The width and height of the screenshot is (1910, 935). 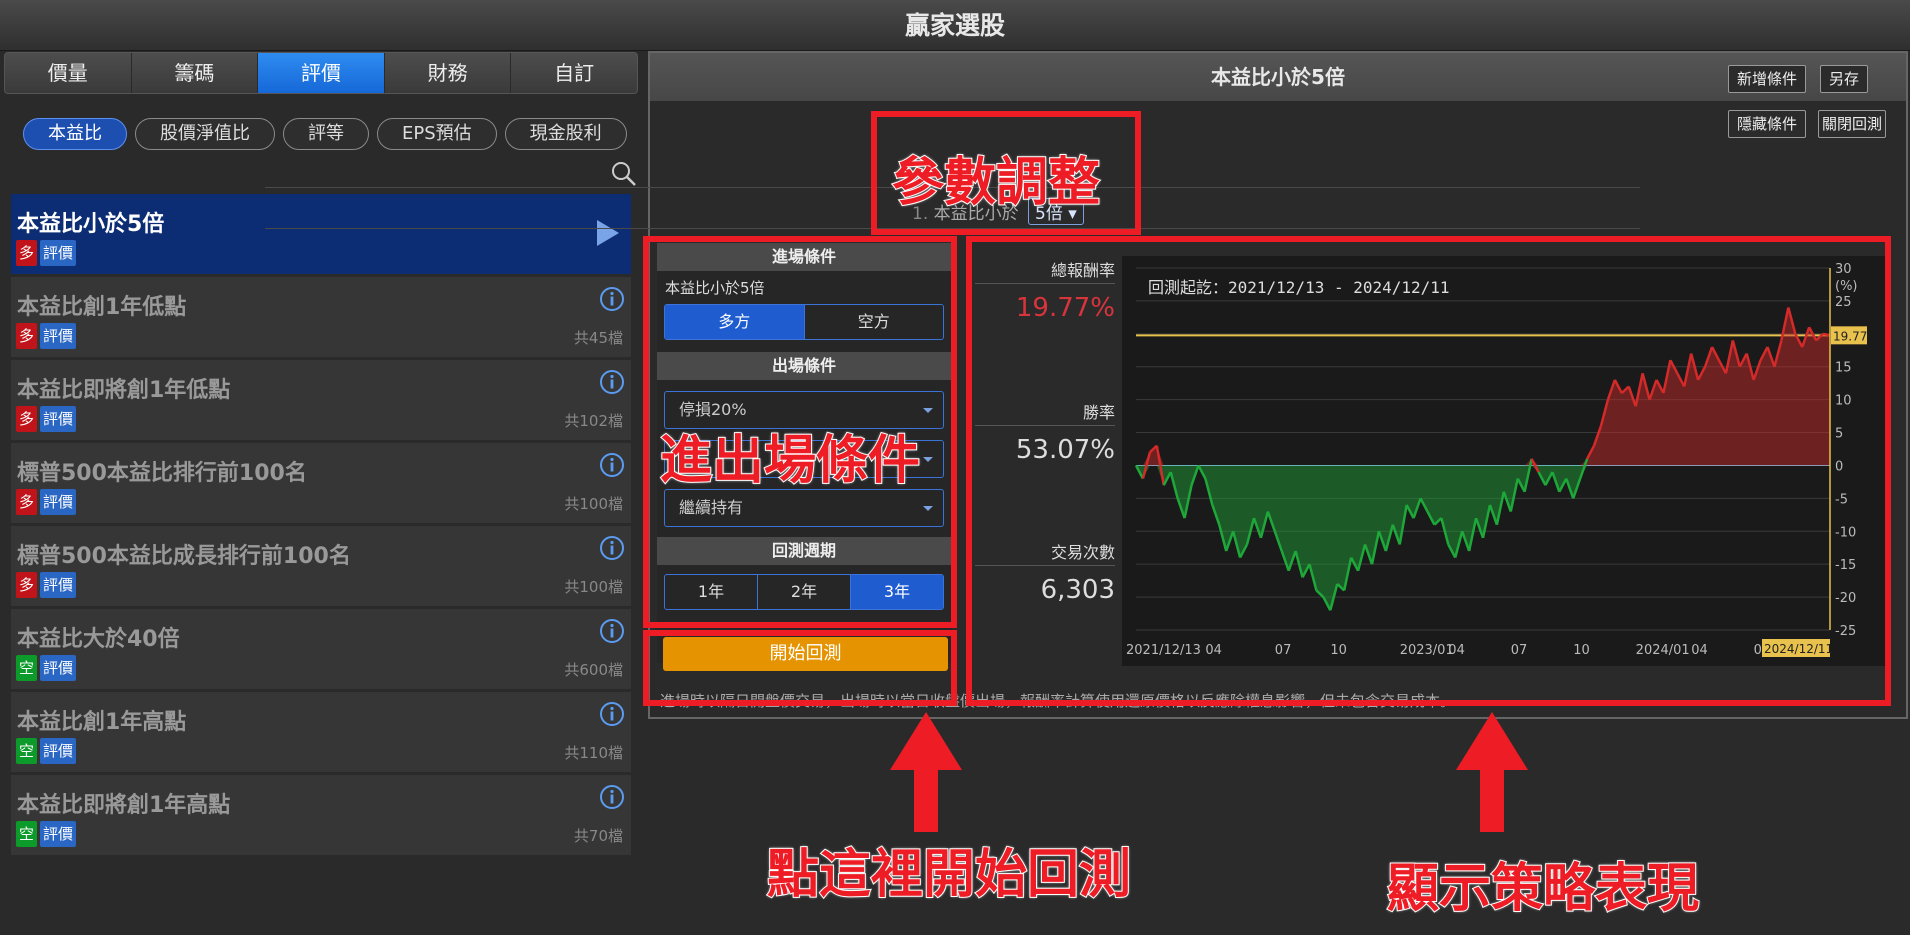 What do you see at coordinates (608, 233) in the screenshot?
I see `play-icon` at bounding box center [608, 233].